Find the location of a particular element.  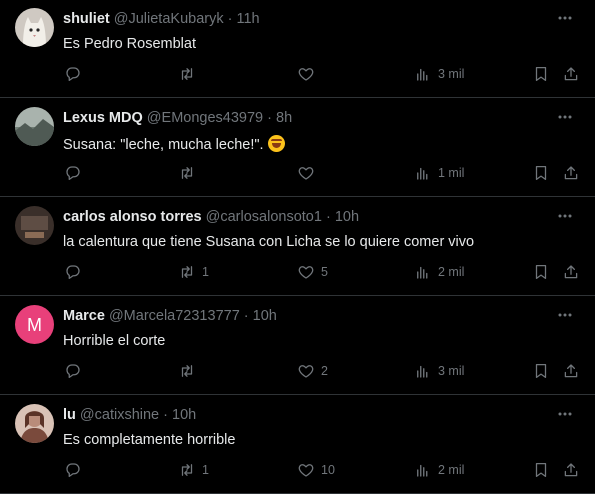

timestamp: 11h is located at coordinates (248, 19).